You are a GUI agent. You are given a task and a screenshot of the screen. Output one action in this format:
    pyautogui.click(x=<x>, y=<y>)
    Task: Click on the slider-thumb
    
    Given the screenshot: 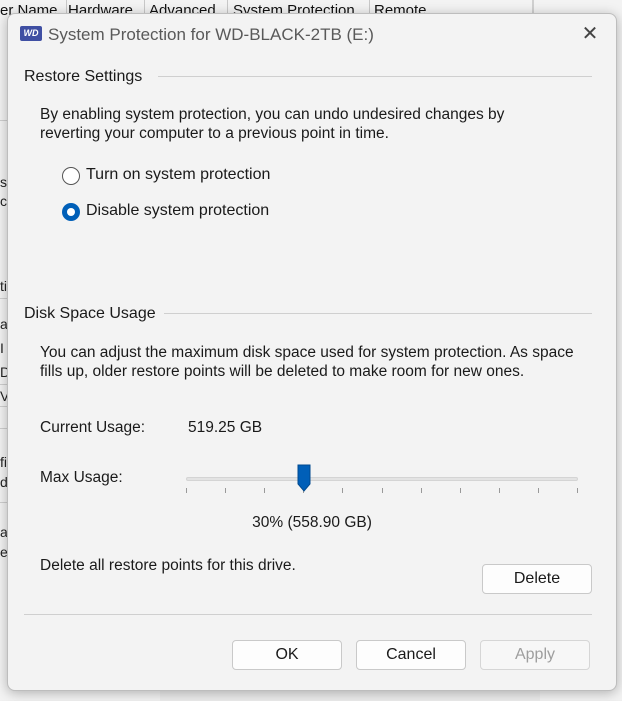 What is the action you would take?
    pyautogui.click(x=304, y=478)
    